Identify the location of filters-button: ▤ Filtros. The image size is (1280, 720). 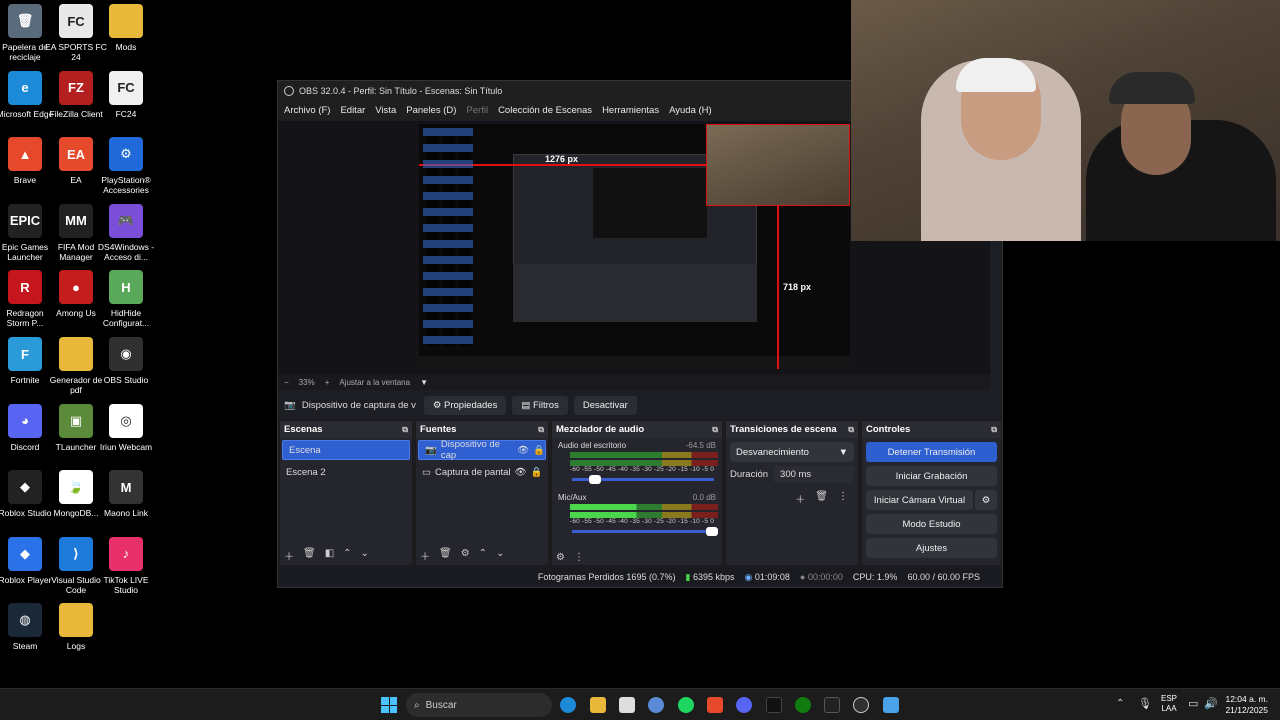
(540, 405).